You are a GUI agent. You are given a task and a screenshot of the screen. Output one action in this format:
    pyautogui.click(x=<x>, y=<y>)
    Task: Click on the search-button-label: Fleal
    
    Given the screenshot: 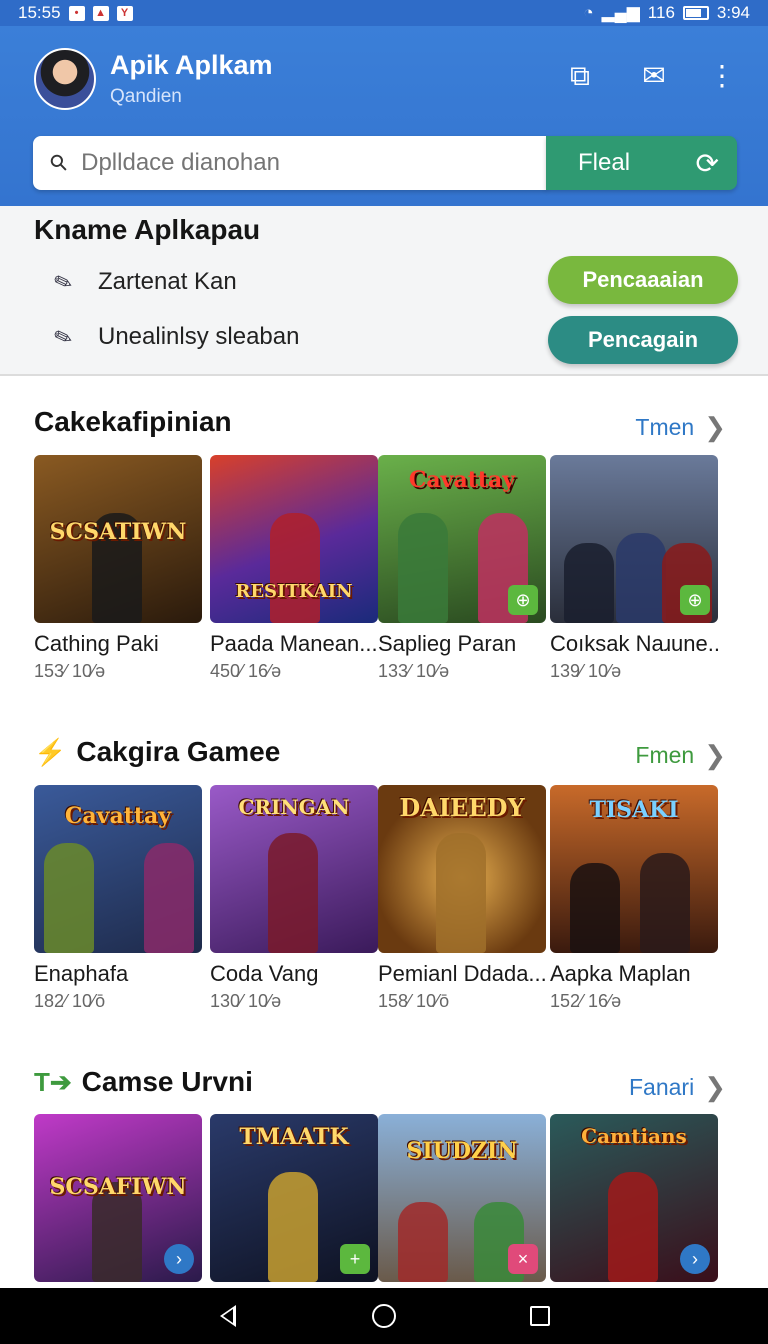 What is the action you would take?
    pyautogui.click(x=604, y=162)
    